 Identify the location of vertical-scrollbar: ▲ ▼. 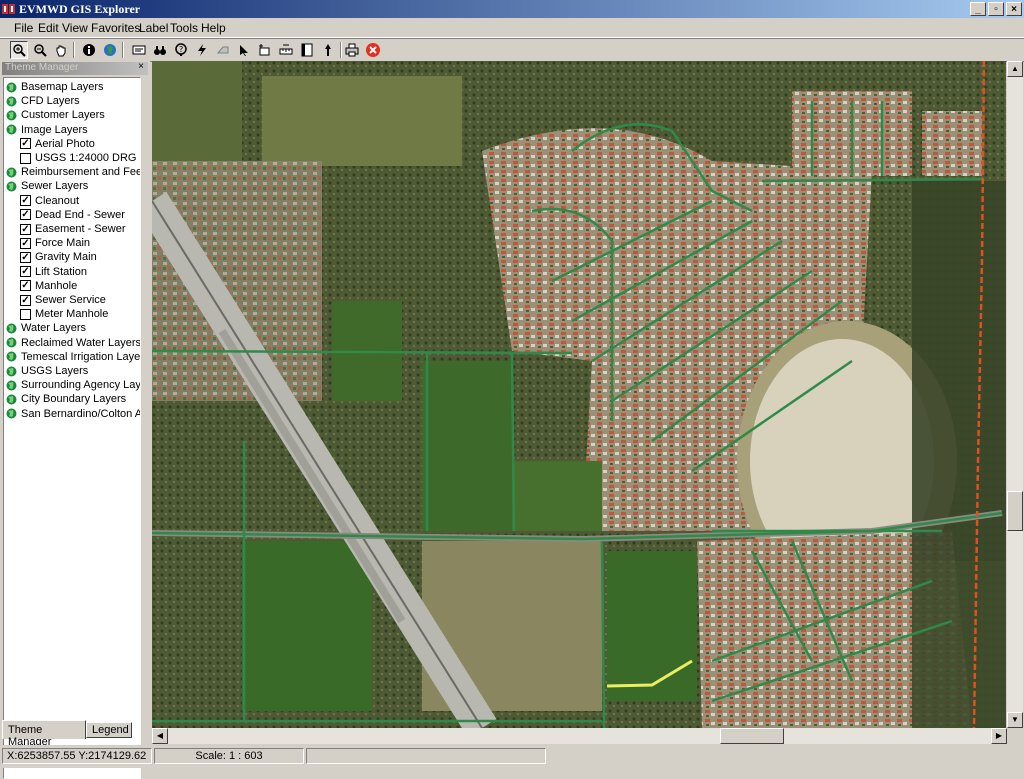
(1015, 394).